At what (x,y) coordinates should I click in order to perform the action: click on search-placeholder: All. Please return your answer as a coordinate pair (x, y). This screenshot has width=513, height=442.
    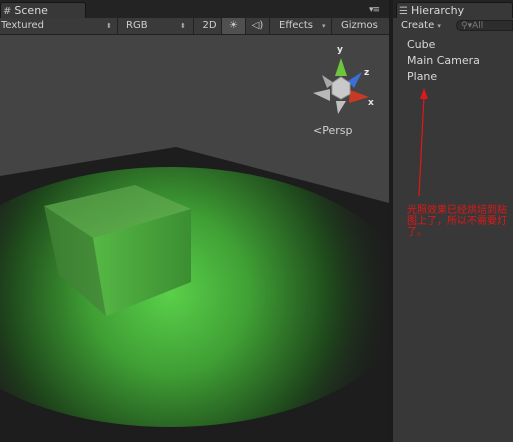
    Looking at the image, I should click on (478, 26).